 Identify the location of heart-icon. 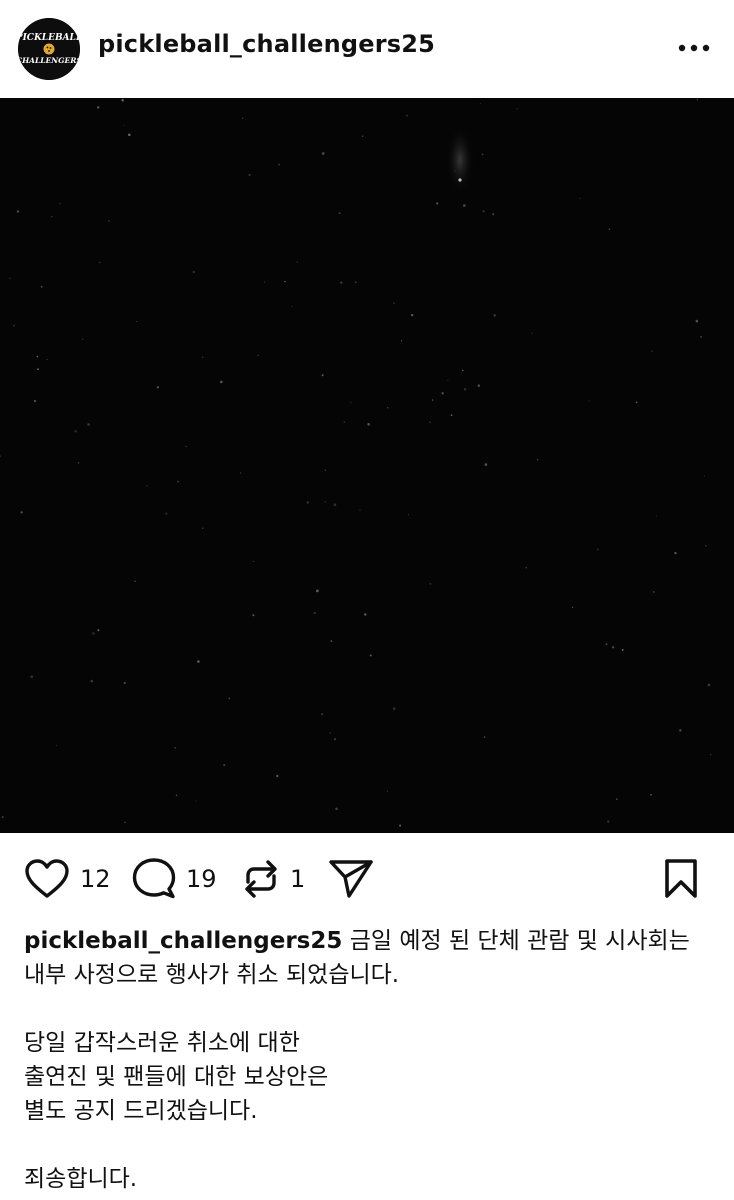
(47, 878).